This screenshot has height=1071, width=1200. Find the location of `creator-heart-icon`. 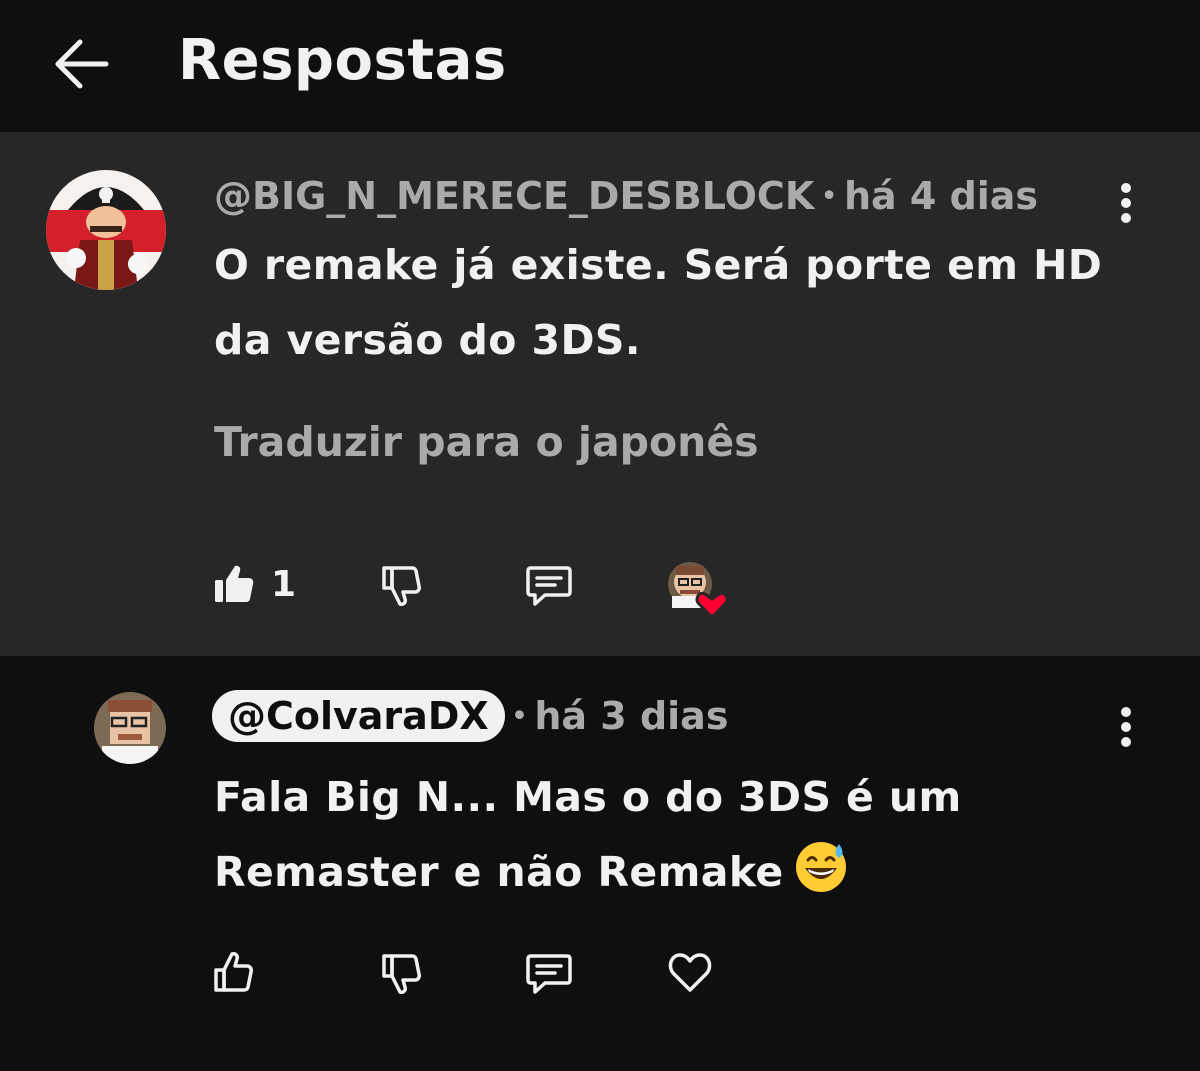

creator-heart-icon is located at coordinates (698, 591).